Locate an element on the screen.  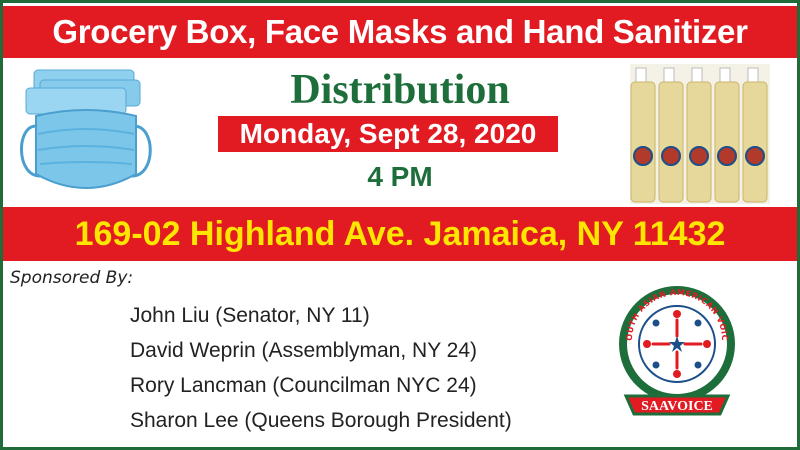
saavoice-logo: SOUTH ASIAN AMERICAN VOICE SAAVOICE is located at coordinates (673, 347).